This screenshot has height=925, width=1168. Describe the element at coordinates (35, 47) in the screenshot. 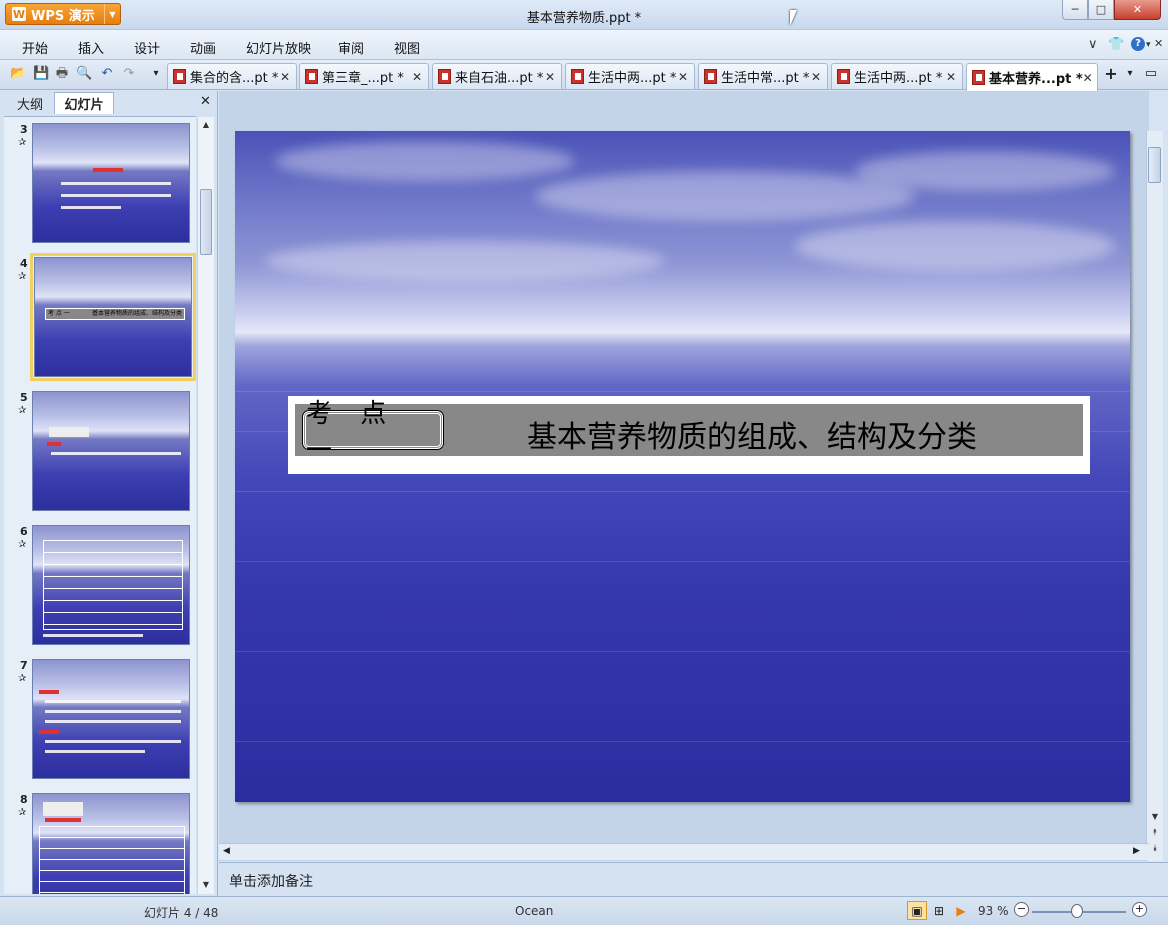

I see `menu-home: 开始` at that location.